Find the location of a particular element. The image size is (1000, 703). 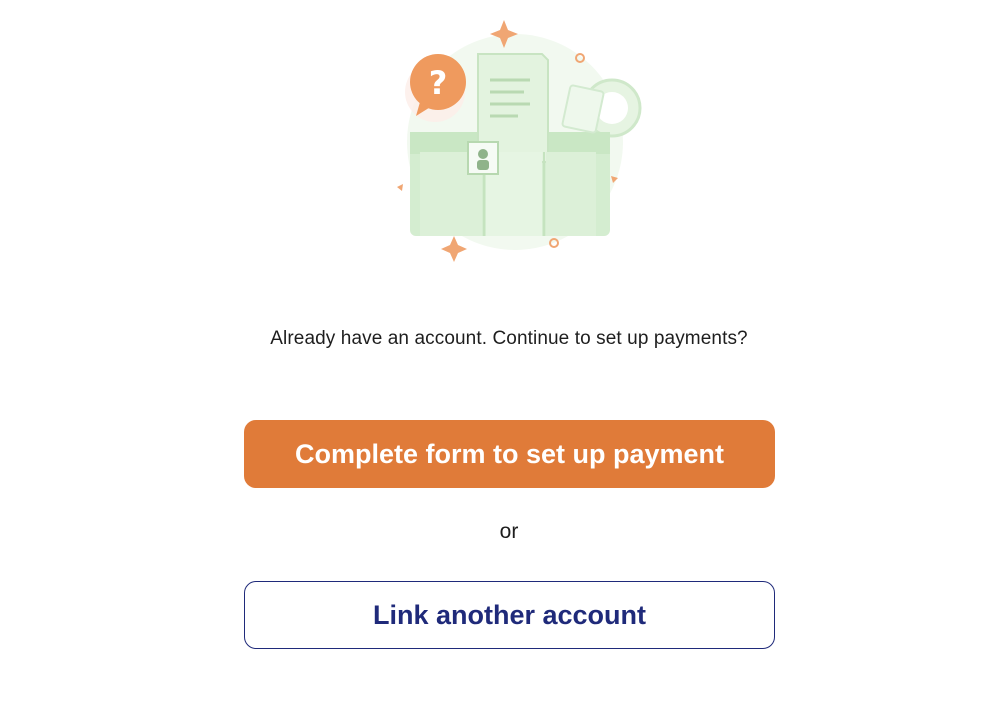

question-badge-symbol: ? is located at coordinates (438, 83).